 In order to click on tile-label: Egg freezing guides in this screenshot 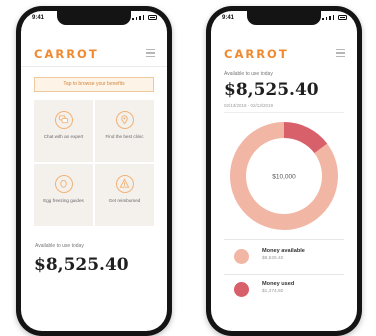, I will do `click(63, 200)`.